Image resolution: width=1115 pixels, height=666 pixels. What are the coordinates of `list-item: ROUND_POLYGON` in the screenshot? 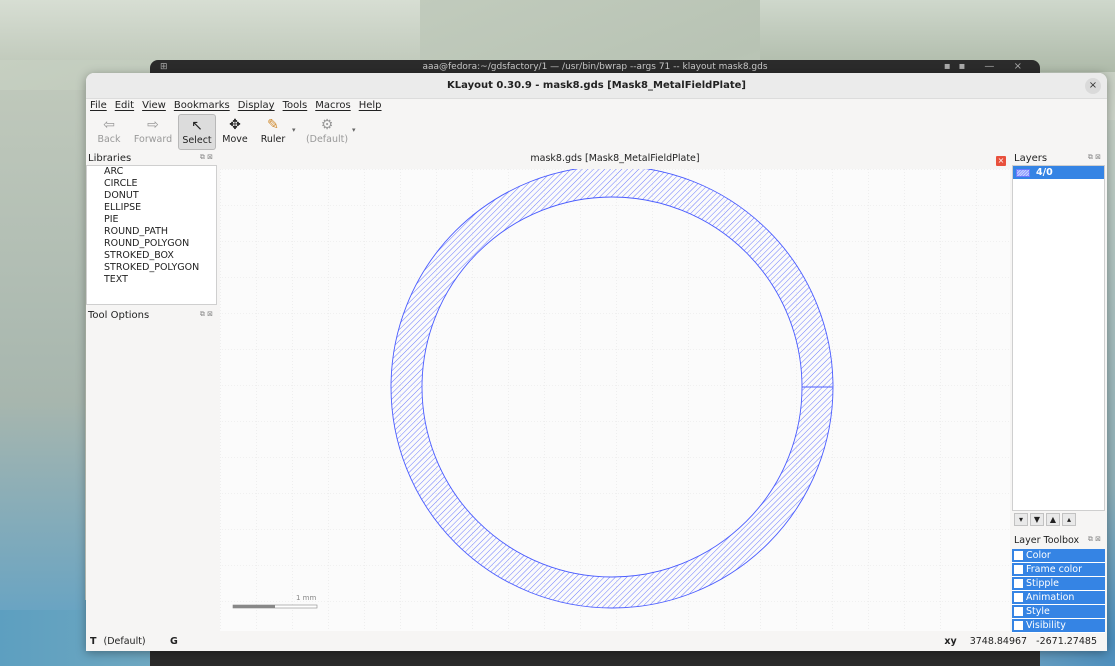 It's located at (151, 244).